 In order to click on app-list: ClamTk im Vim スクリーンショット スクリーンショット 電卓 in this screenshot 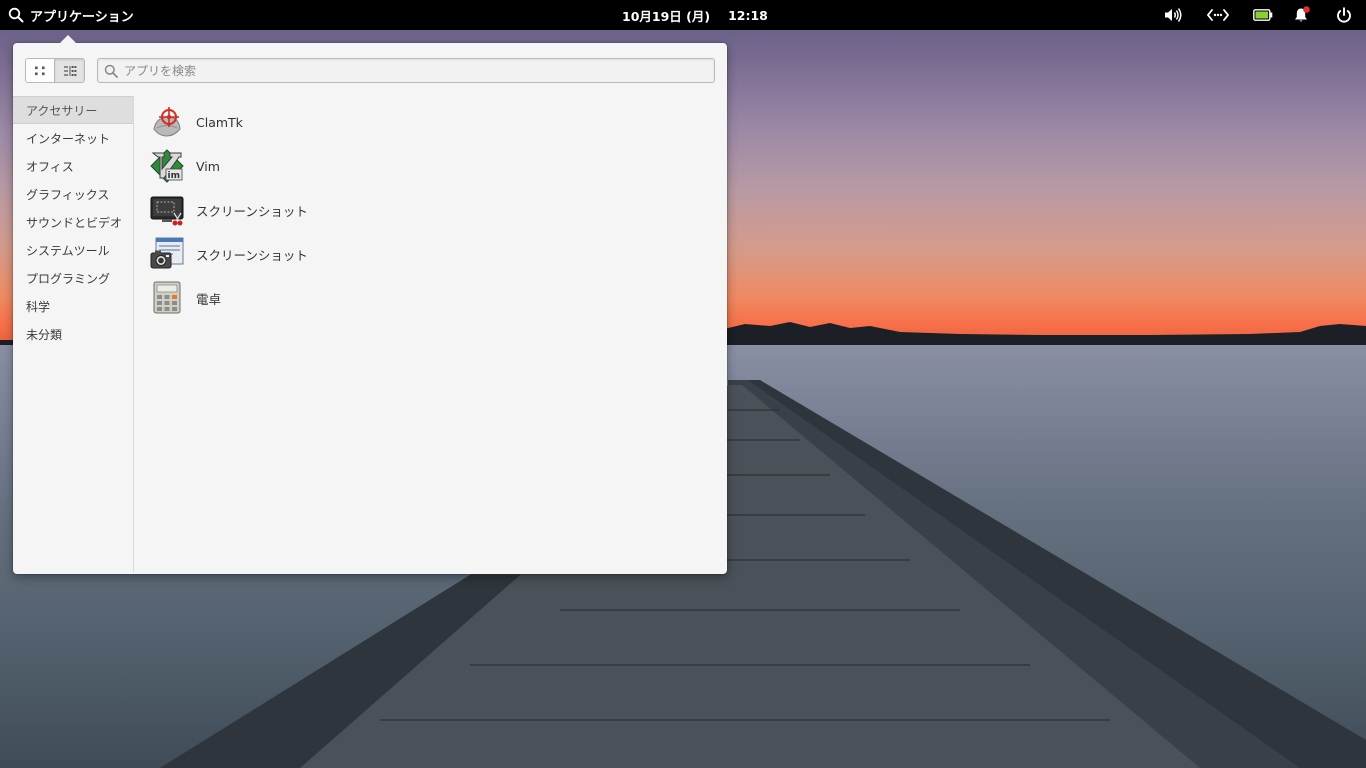, I will do `click(430, 210)`.